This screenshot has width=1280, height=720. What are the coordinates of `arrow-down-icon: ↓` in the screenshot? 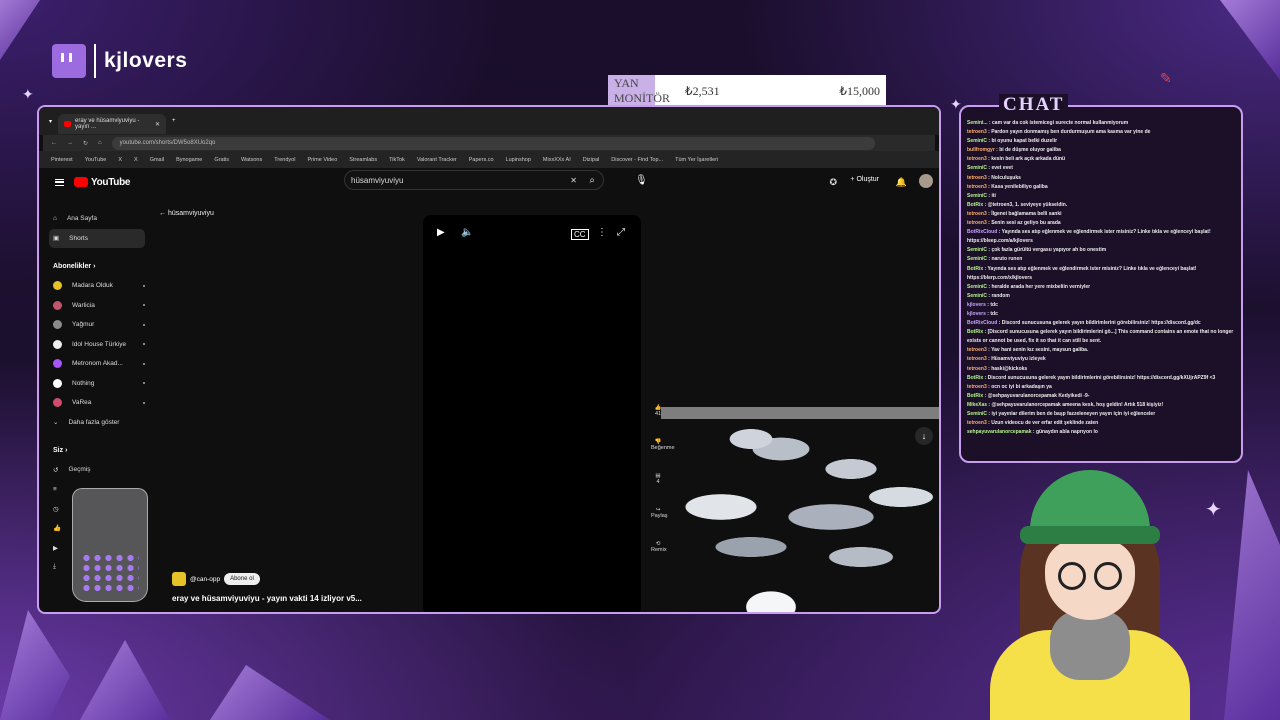 It's located at (924, 436).